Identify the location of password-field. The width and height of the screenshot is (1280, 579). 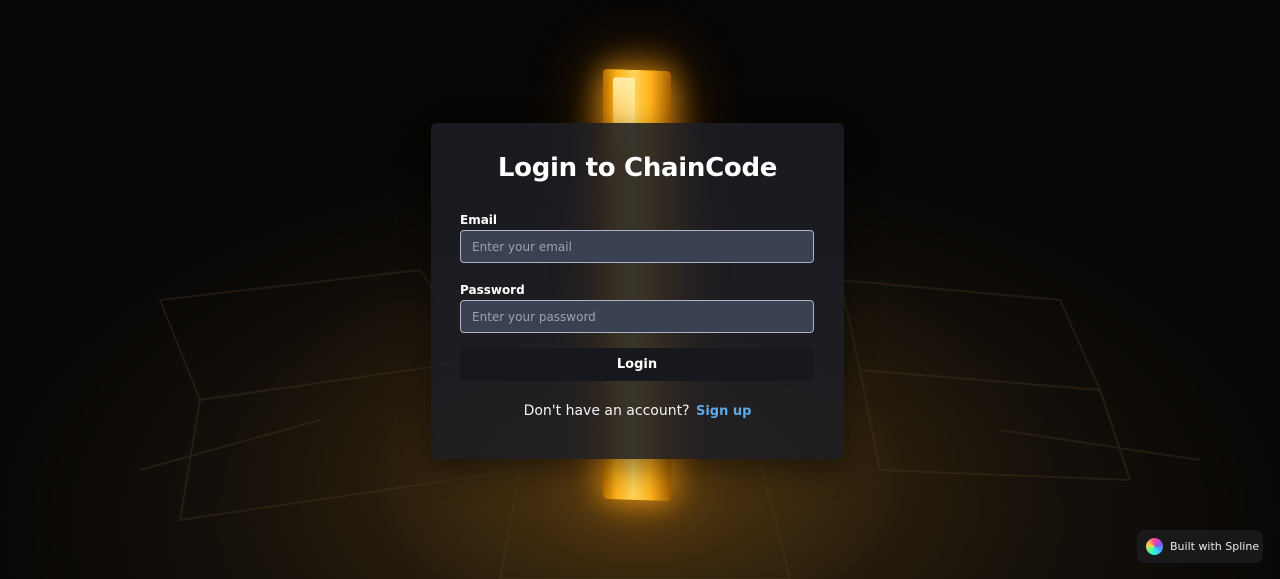
(637, 316).